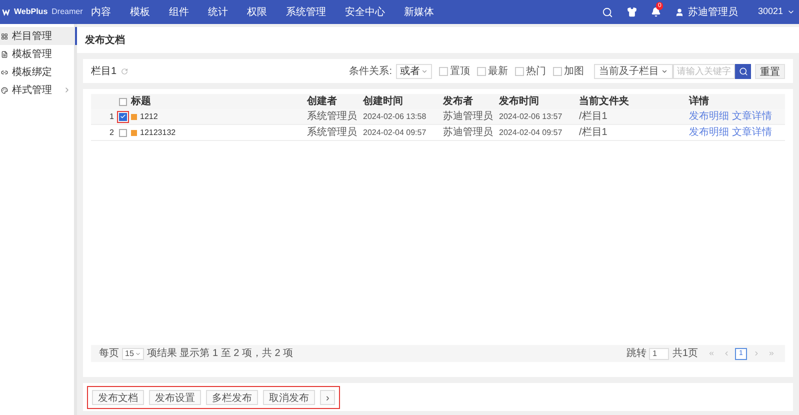  I want to click on table-cell-text: 2024-02-06 13:58, so click(395, 116).